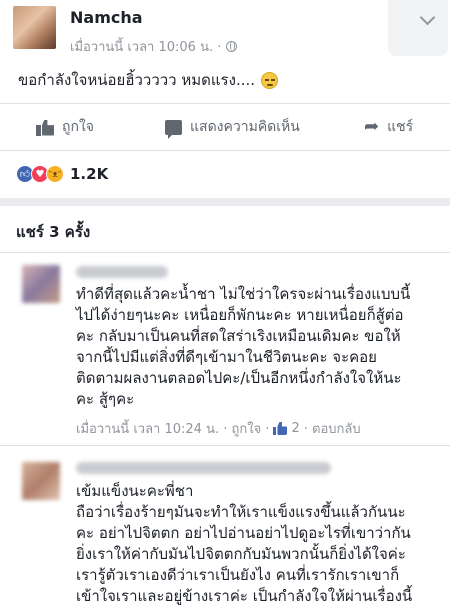 This screenshot has width=450, height=612. I want to click on haha-reaction-icon: ᵔᴥᵔ, so click(55, 174).